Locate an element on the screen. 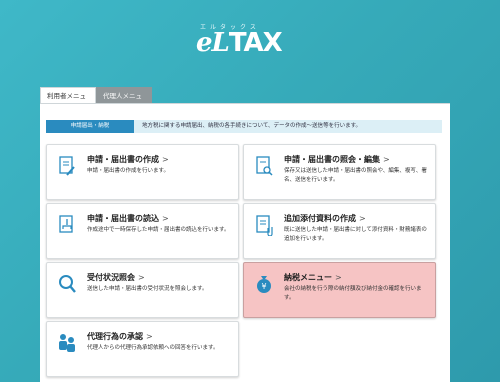 This screenshot has height=382, width=500. card-title: 追加添付資料の作成 > is located at coordinates (325, 218).